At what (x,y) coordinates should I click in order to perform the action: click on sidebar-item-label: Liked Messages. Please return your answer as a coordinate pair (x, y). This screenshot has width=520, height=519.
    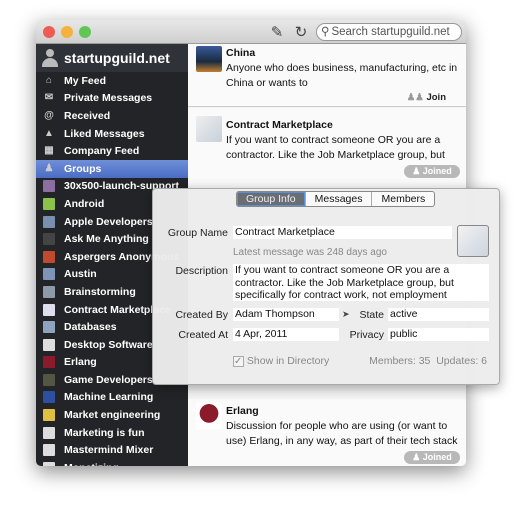
    Looking at the image, I should click on (104, 133).